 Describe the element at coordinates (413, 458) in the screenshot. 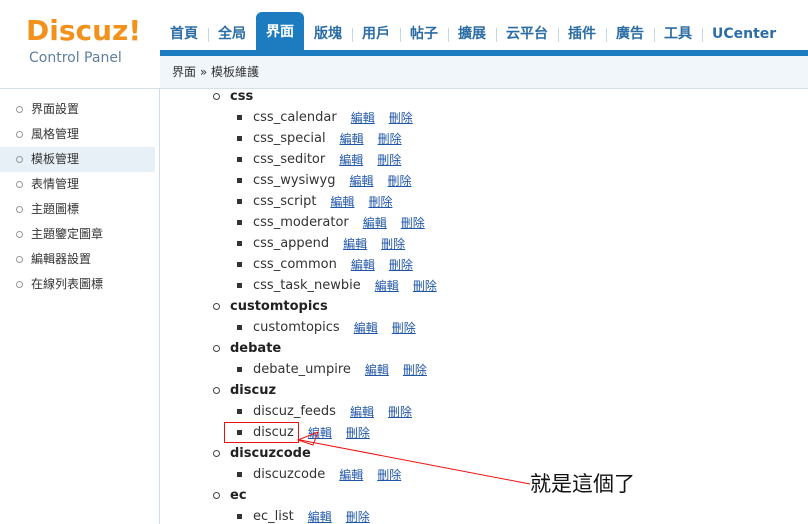

I see `annotation-arrow` at that location.